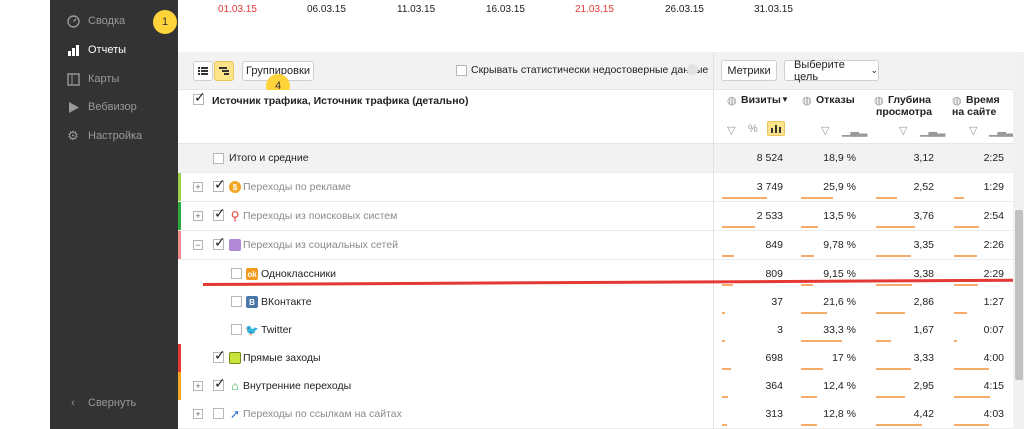 This screenshot has height=429, width=1024. What do you see at coordinates (983, 100) in the screenshot?
I see `column-header-time: Время` at bounding box center [983, 100].